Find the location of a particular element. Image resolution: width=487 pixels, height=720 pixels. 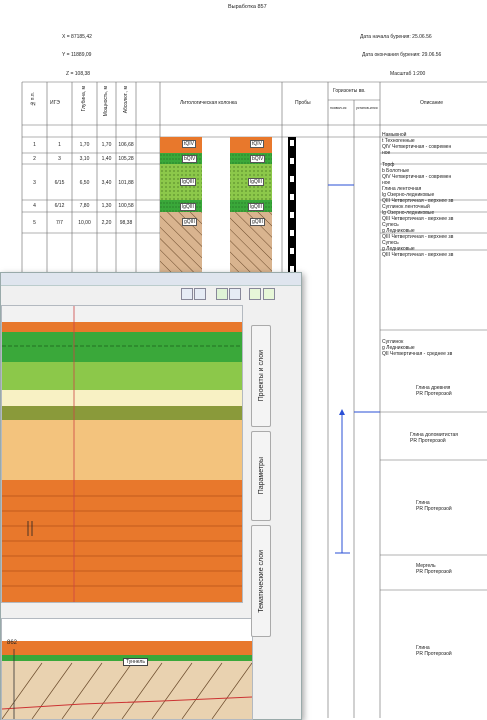

toolbar-layers-icon is located at coordinates (200, 294).